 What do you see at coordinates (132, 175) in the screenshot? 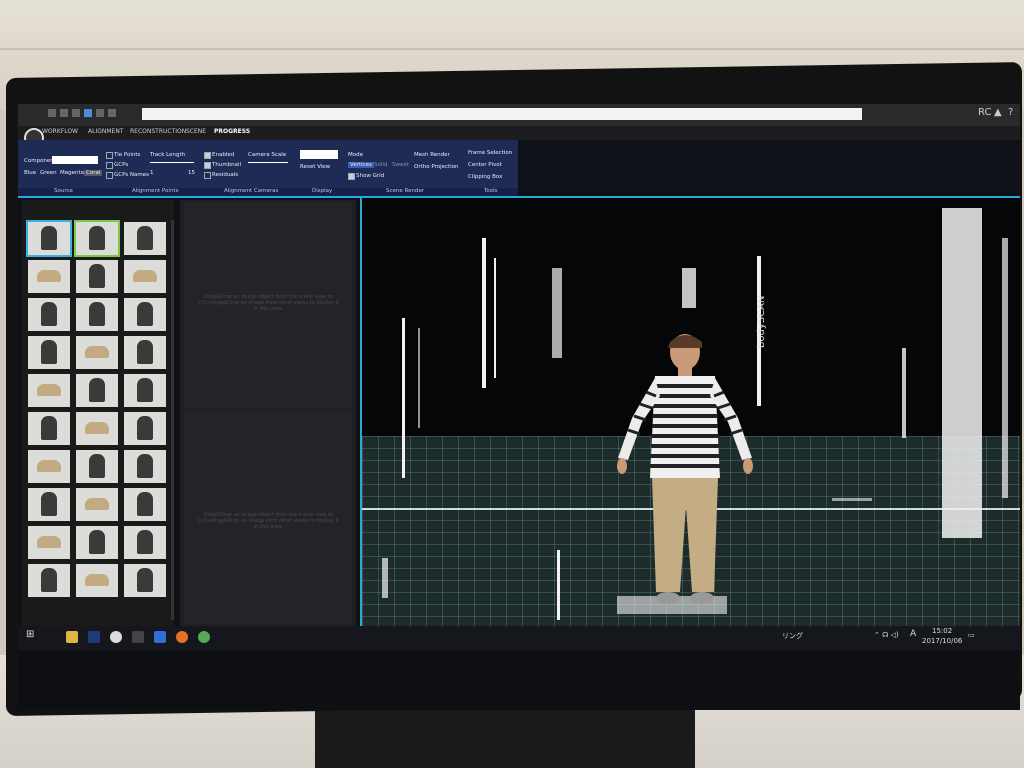
I see `gcp-names-label: GCPs Names` at bounding box center [132, 175].